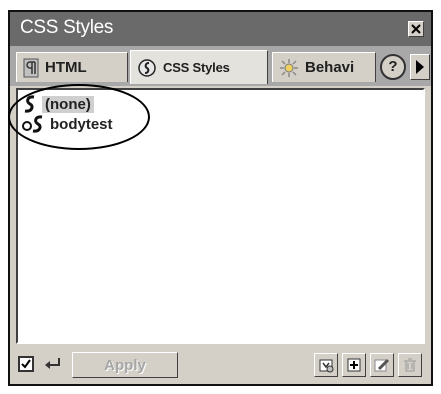 This screenshot has width=441, height=394. I want to click on bottom-toolbar: Apply, so click(220, 365).